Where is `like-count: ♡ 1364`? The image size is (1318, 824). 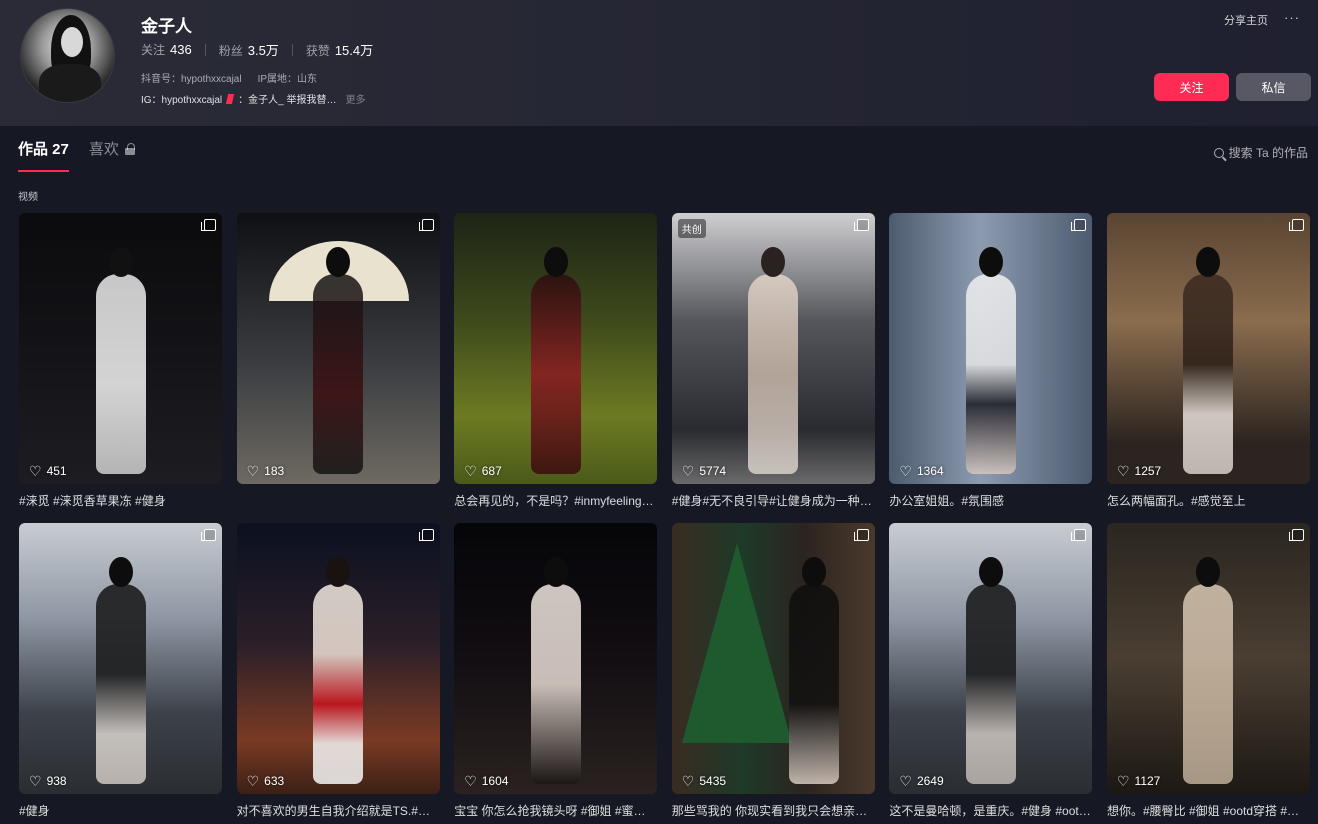 like-count: ♡ 1364 is located at coordinates (921, 471).